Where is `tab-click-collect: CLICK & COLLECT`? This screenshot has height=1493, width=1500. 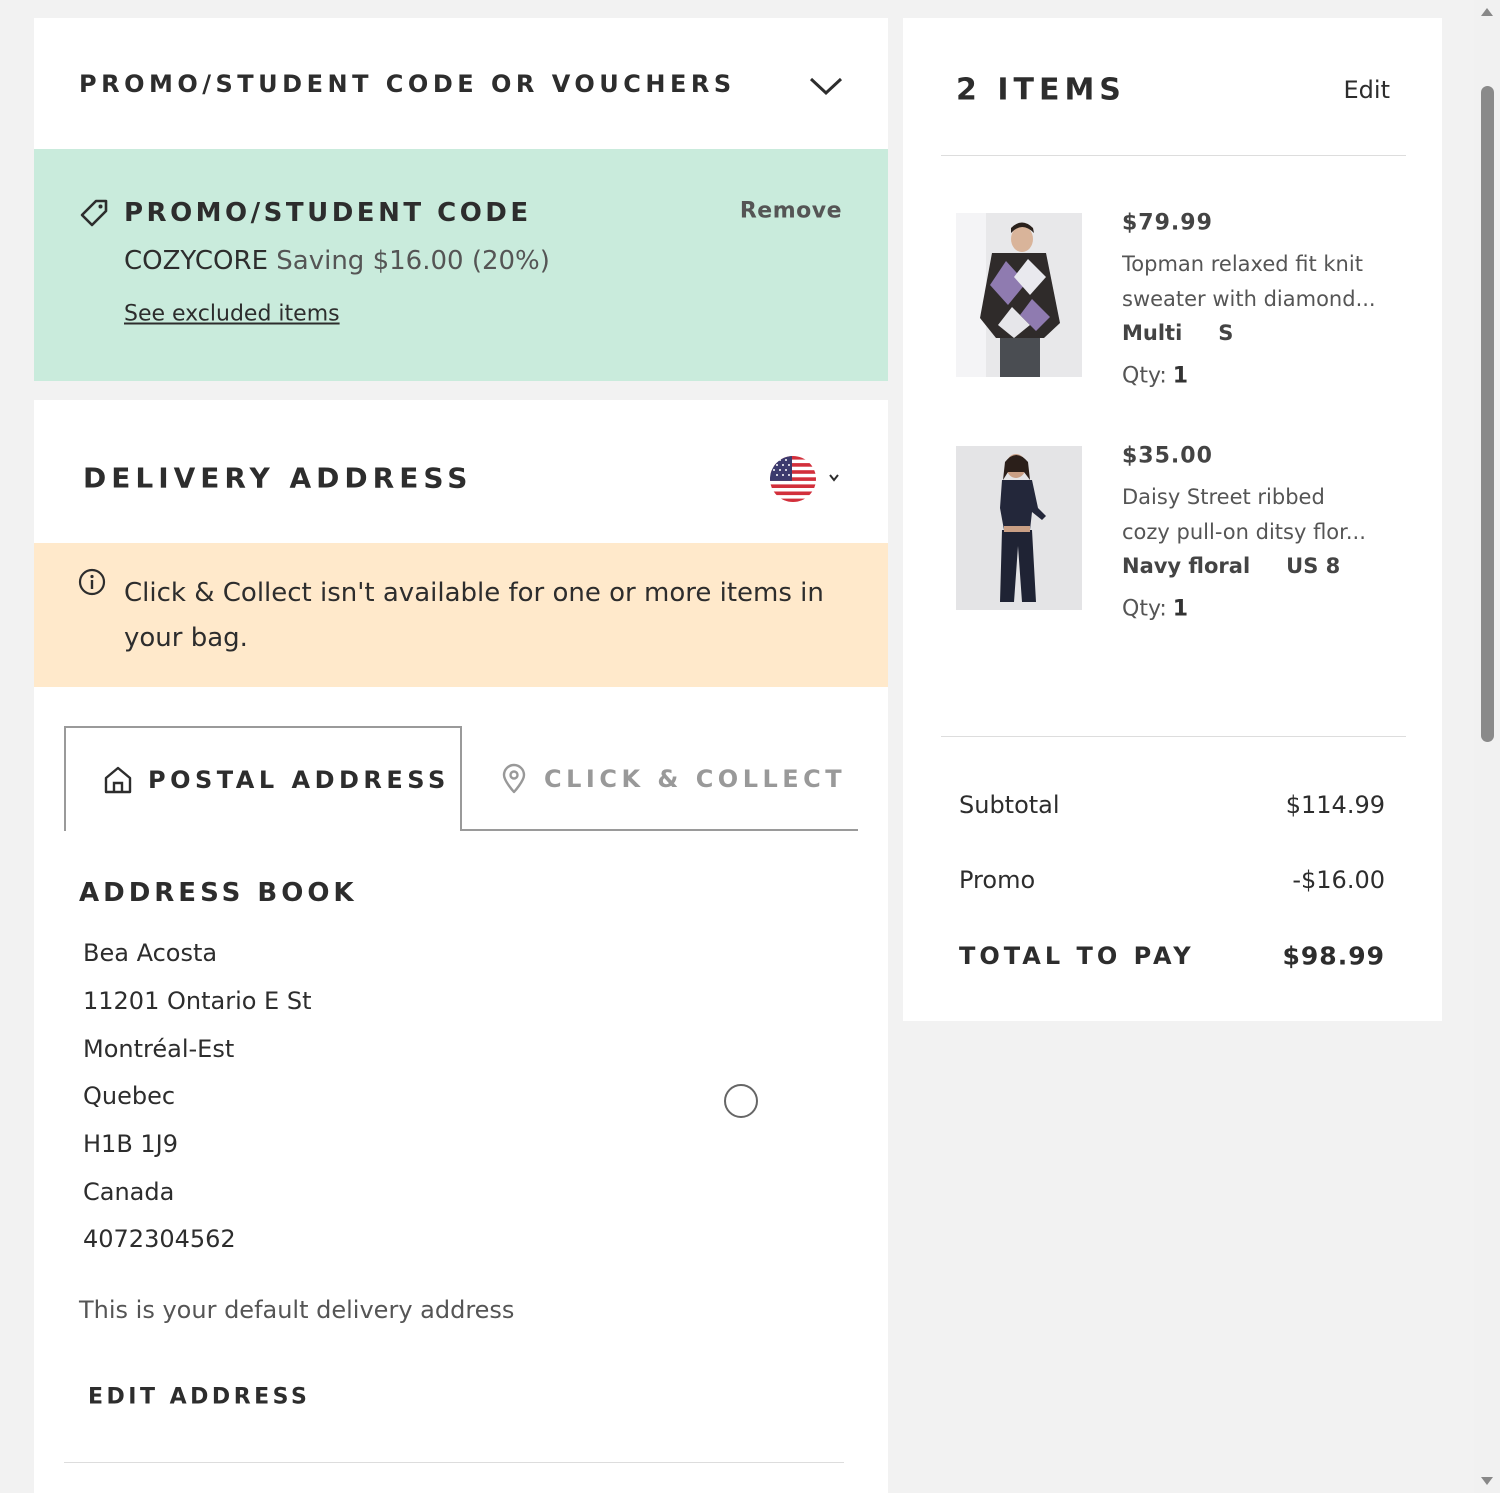 tab-click-collect: CLICK & COLLECT is located at coordinates (660, 778).